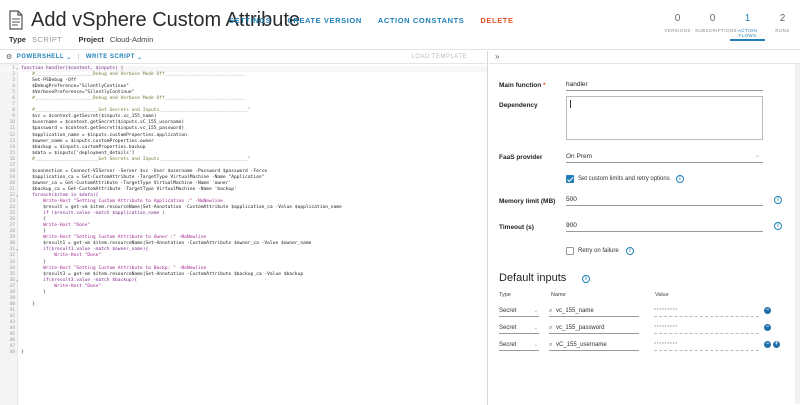  Describe the element at coordinates (664, 118) in the screenshot. I see `dependency-textarea` at that location.